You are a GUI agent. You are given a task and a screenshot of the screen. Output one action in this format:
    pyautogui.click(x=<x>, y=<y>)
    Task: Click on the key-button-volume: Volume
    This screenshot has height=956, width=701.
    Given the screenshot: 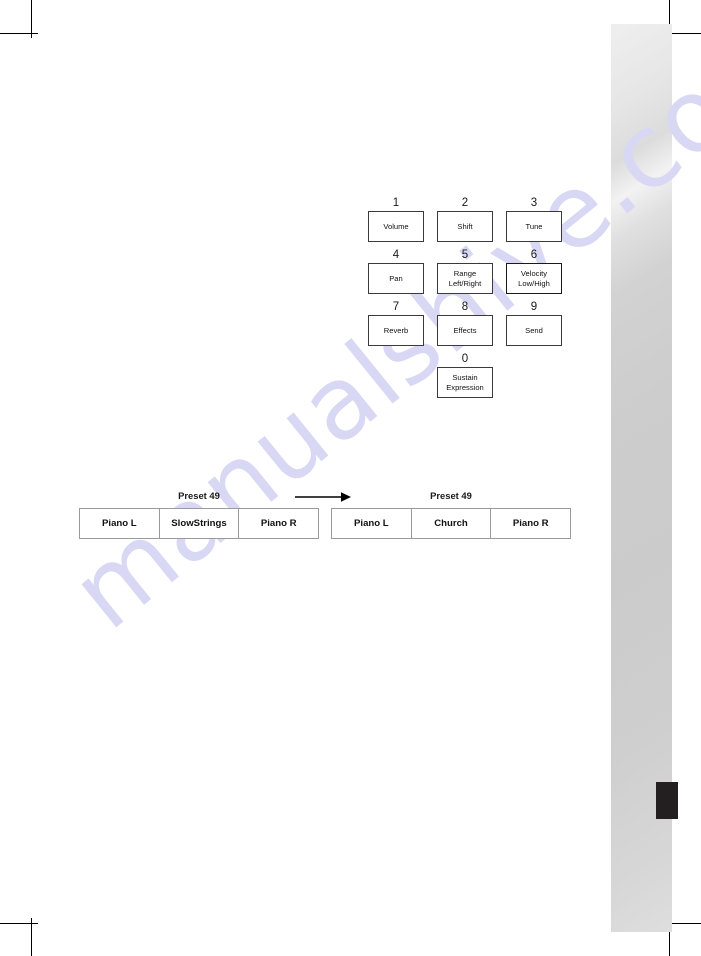 What is the action you would take?
    pyautogui.click(x=396, y=226)
    